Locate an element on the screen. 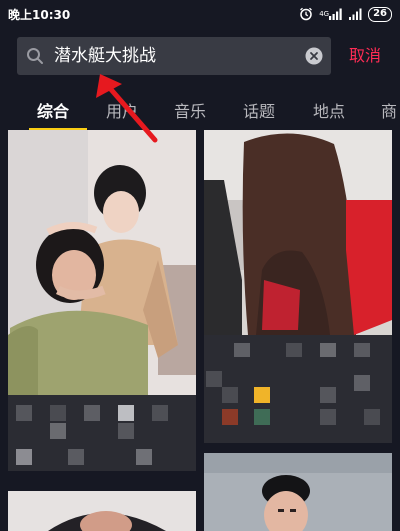 The height and width of the screenshot is (531, 400). tab-comprehensive: 综合 is located at coordinates (53, 110).